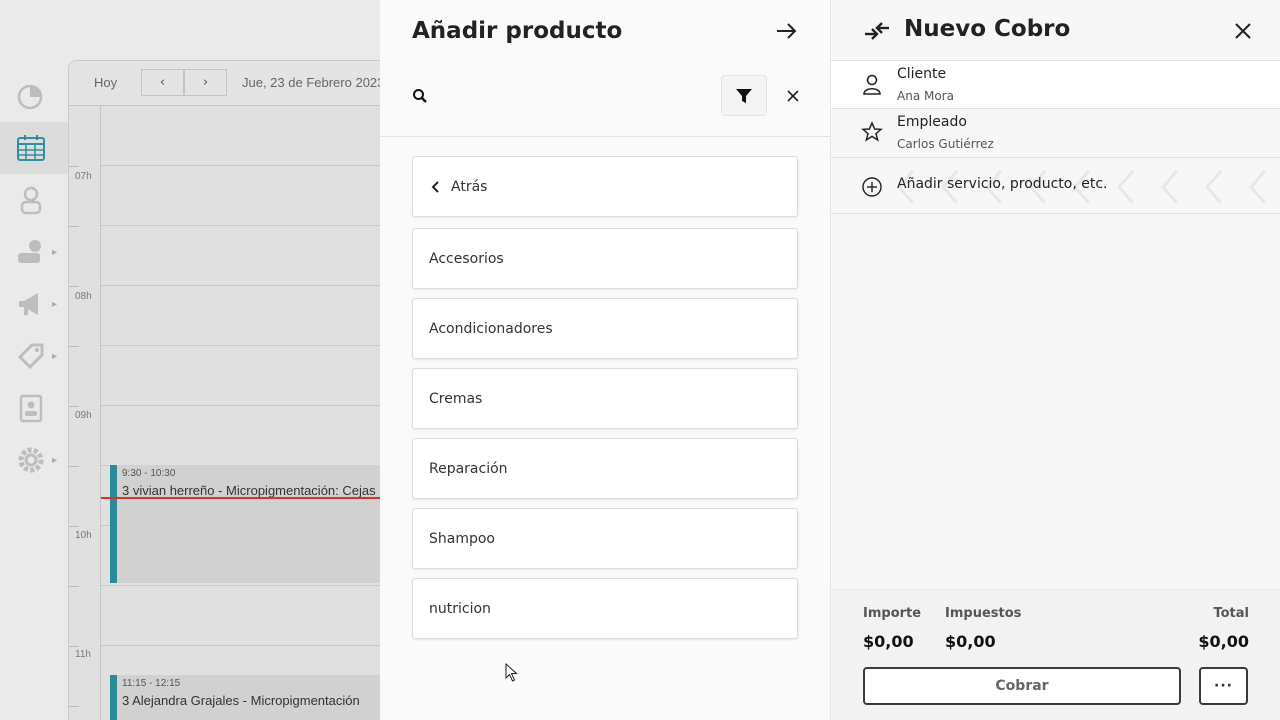 This screenshot has height=720, width=1280. What do you see at coordinates (590, 73) in the screenshot?
I see `search-input` at bounding box center [590, 73].